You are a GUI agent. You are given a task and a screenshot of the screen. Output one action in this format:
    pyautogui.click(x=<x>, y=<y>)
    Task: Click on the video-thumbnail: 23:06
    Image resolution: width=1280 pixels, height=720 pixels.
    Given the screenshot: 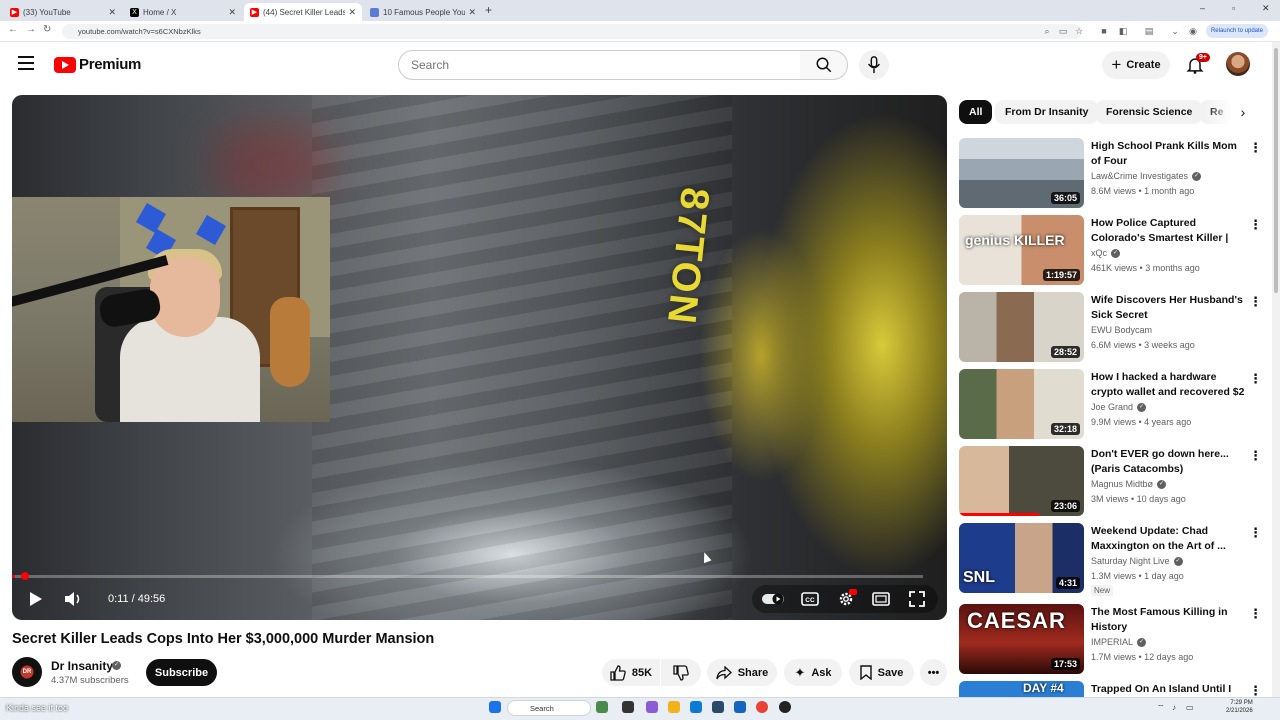 What is the action you would take?
    pyautogui.click(x=1021, y=481)
    